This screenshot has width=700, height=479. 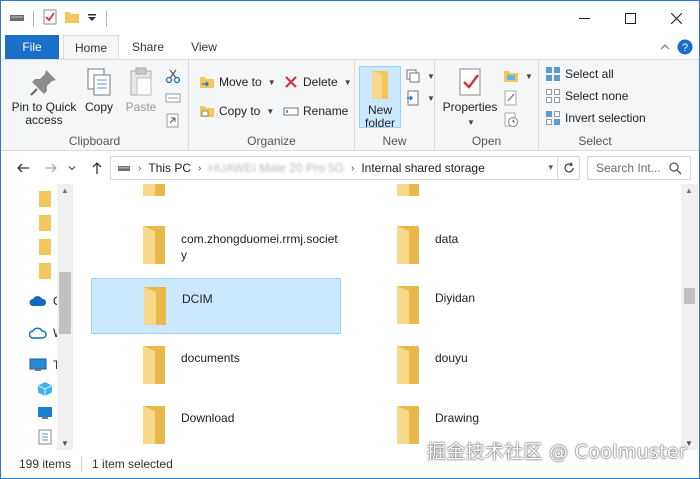 I want to click on cut-button, so click(x=173, y=76).